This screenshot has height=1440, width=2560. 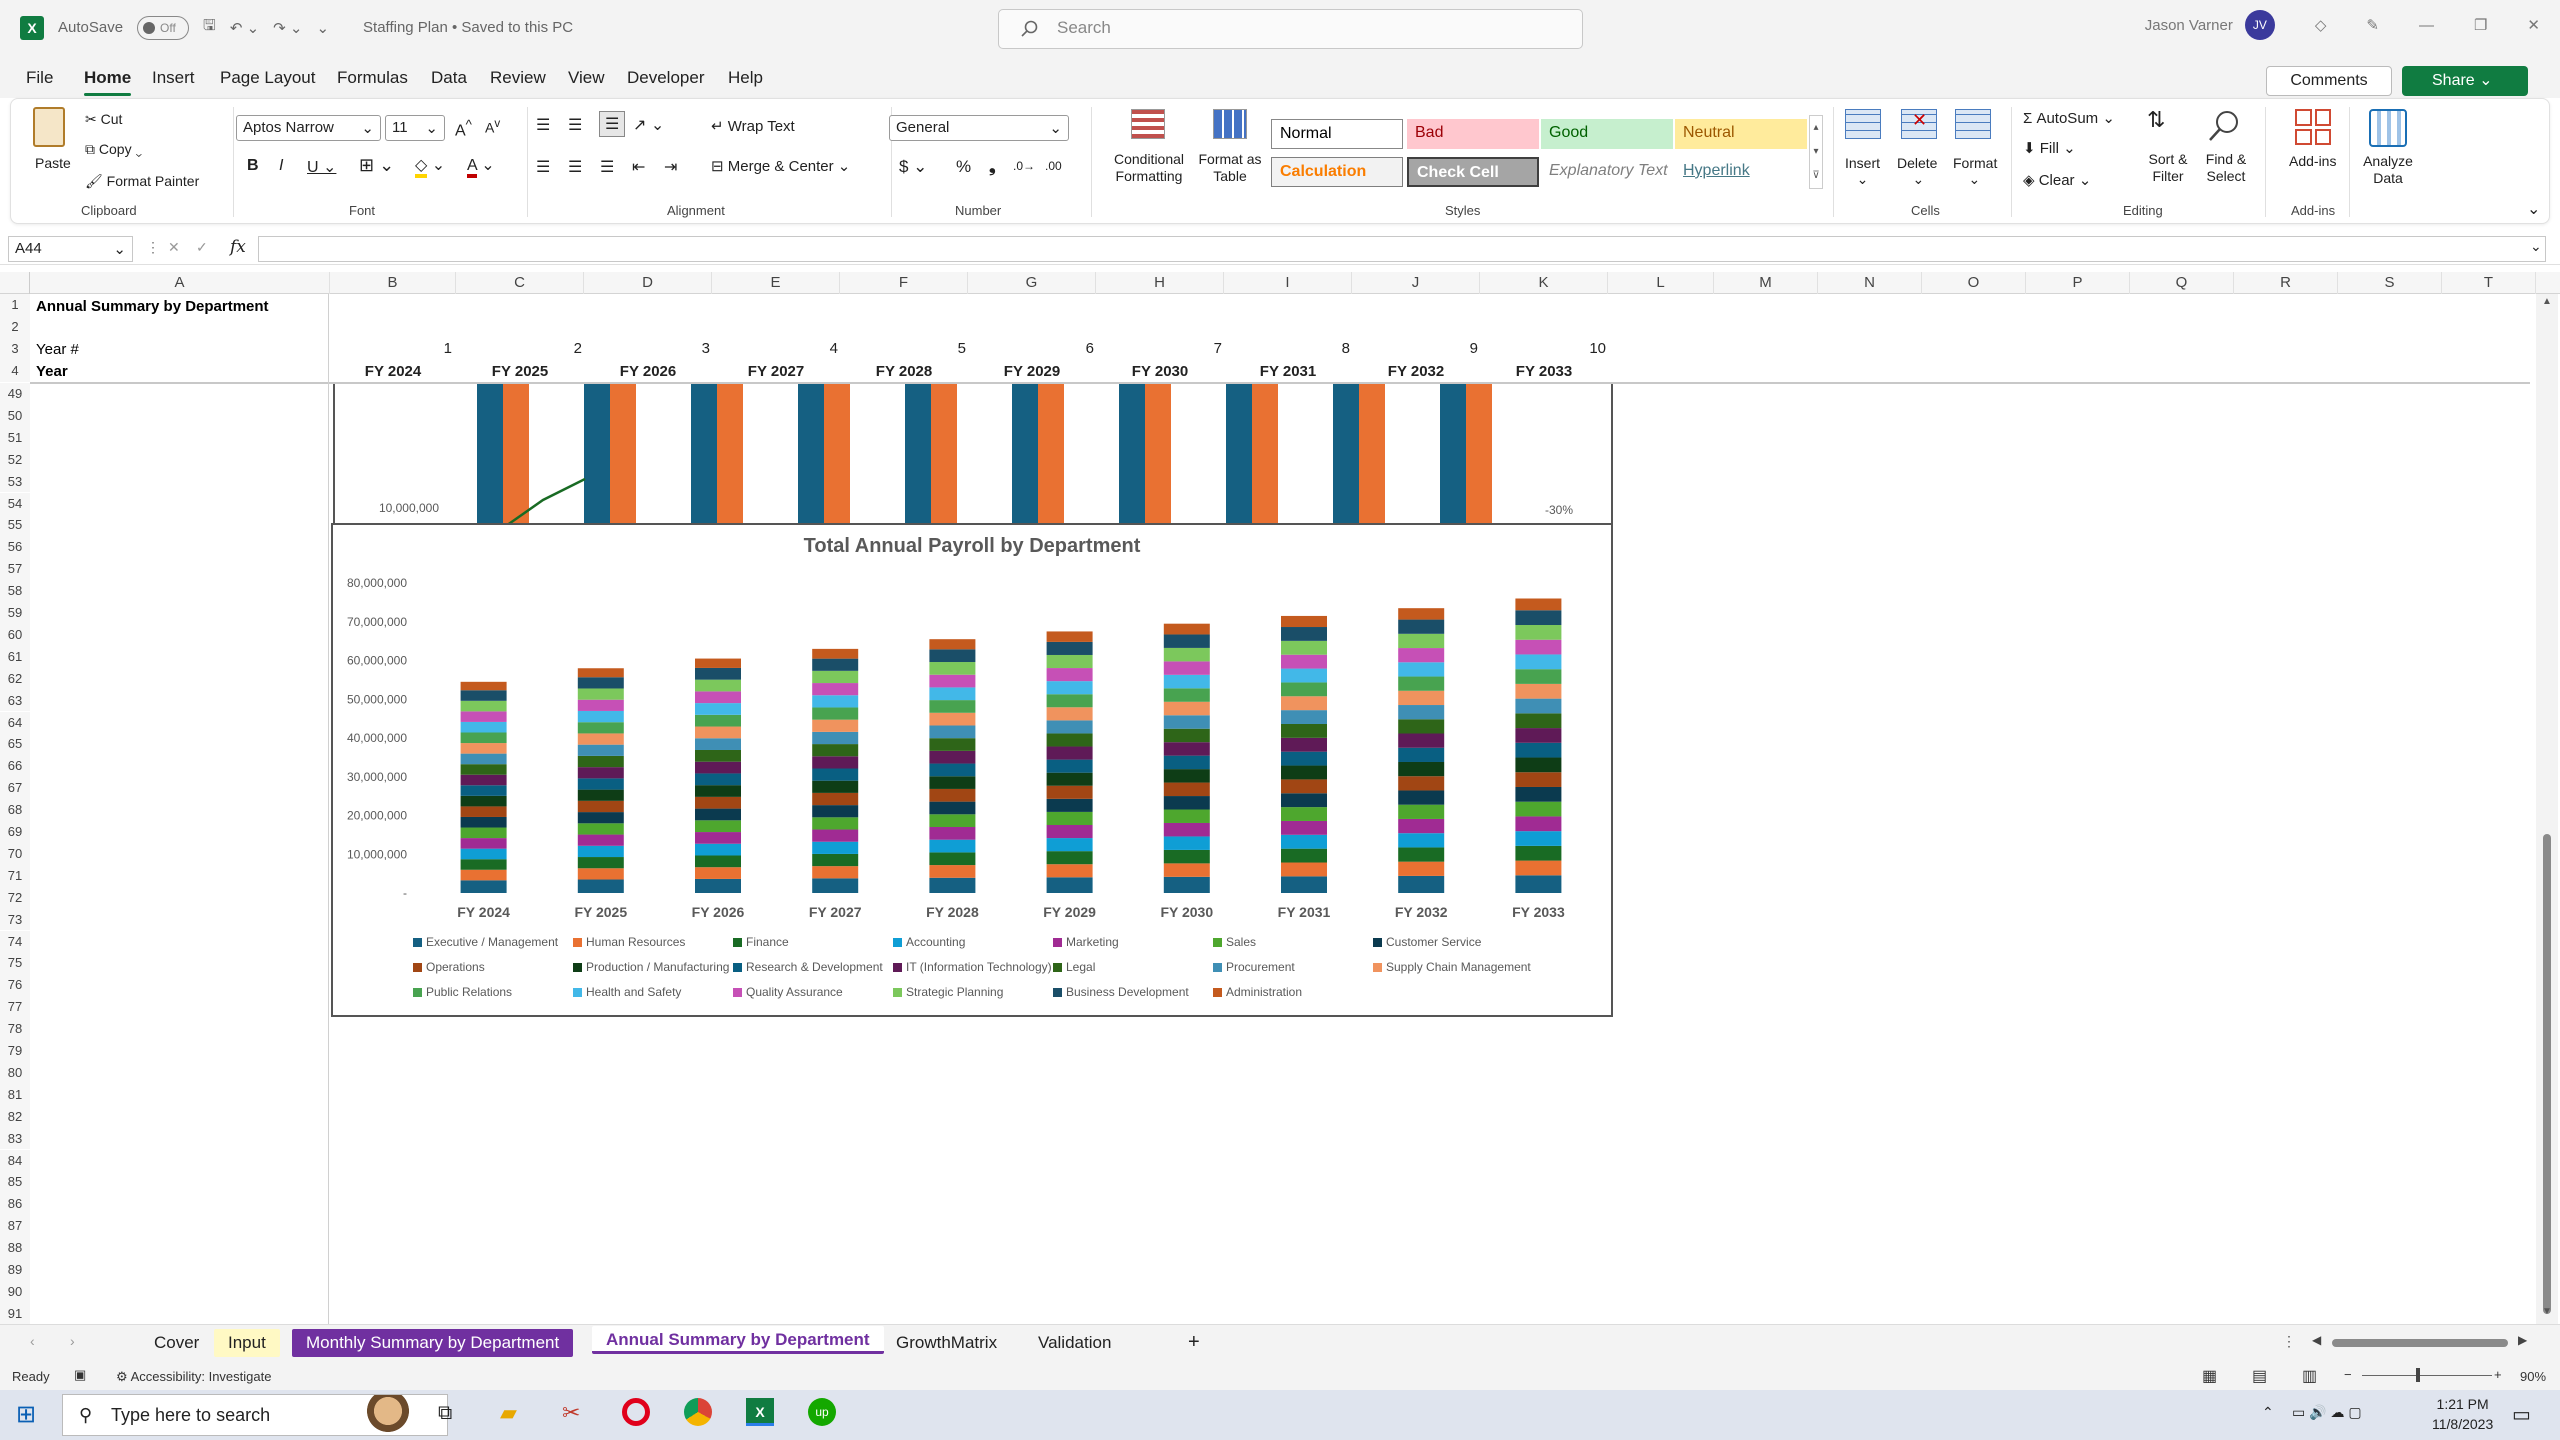 I want to click on row-header-84: 84, so click(x=15, y=1161).